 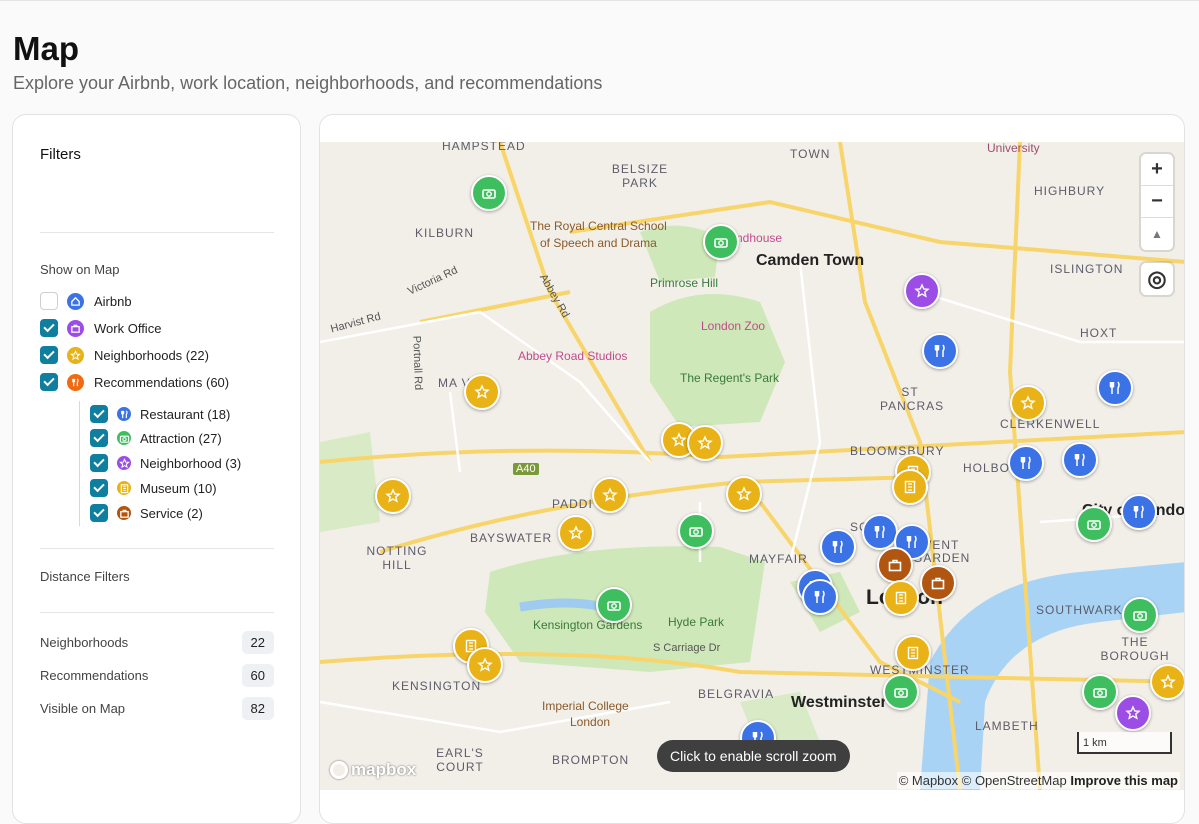 What do you see at coordinates (134, 382) in the screenshot?
I see `filter-recommendations: Recommendations (60)` at bounding box center [134, 382].